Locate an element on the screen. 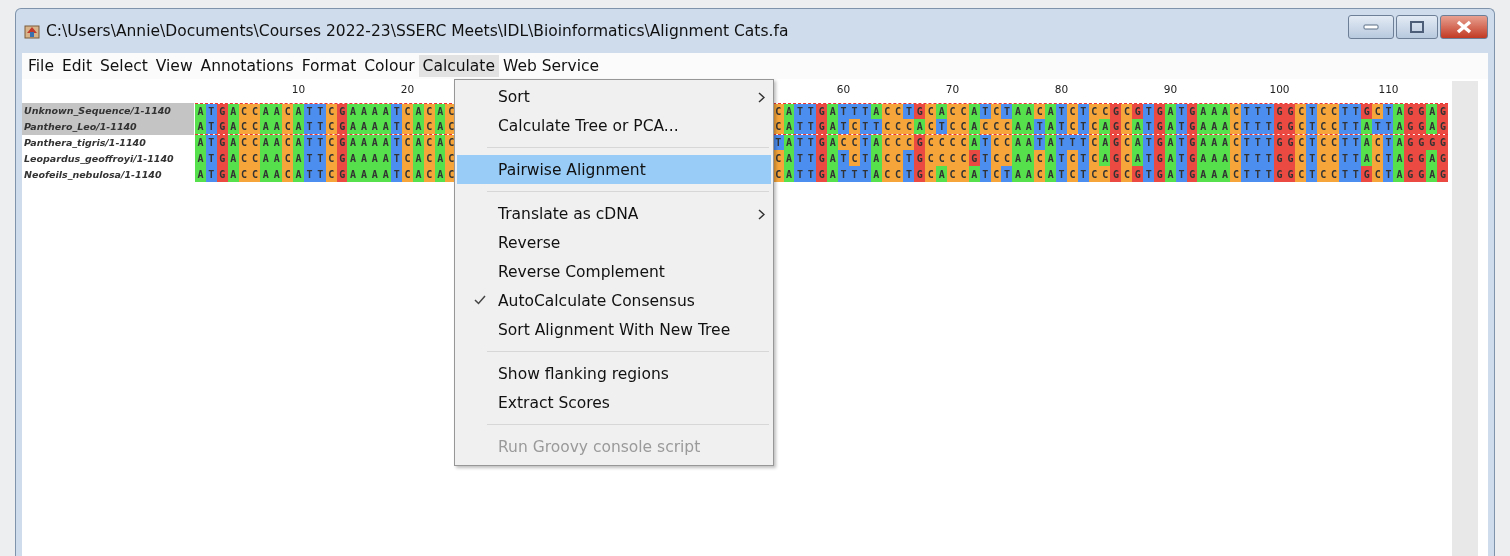  ruler-label: 80 is located at coordinates (1061, 89).